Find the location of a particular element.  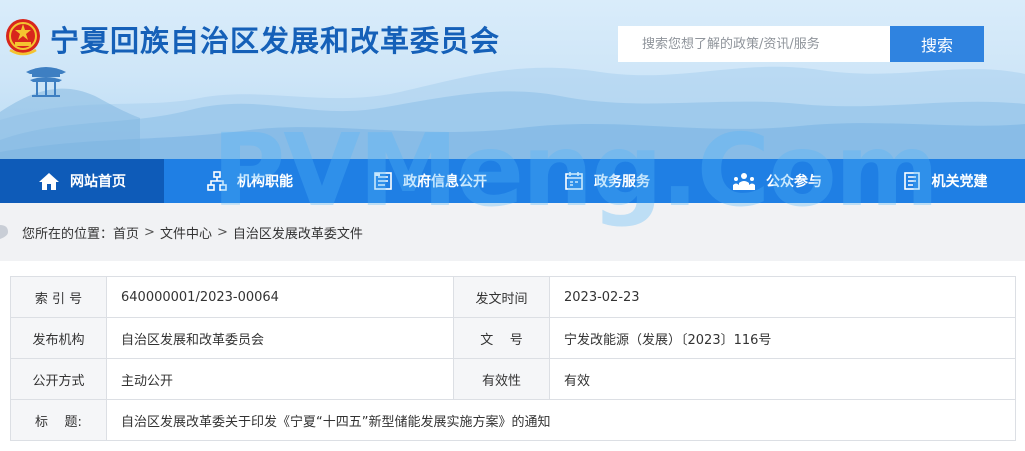

issuer-label: 发布机构 is located at coordinates (58, 338).